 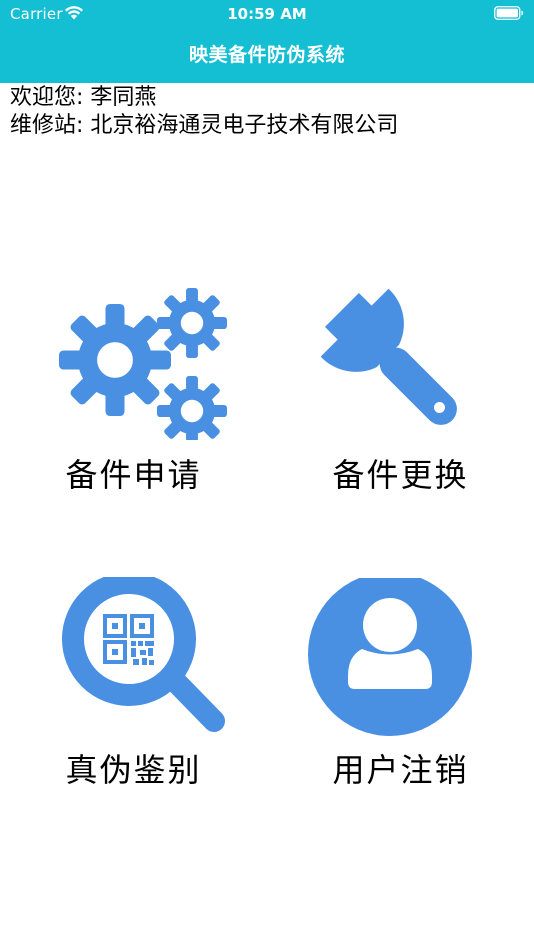 What do you see at coordinates (400, 475) in the screenshot?
I see `parts-replace-label: 备件更换` at bounding box center [400, 475].